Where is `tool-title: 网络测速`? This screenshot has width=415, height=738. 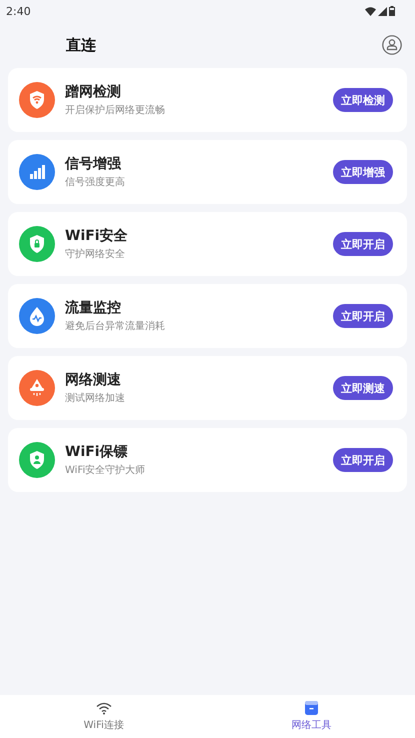 tool-title: 网络测速 is located at coordinates (93, 380).